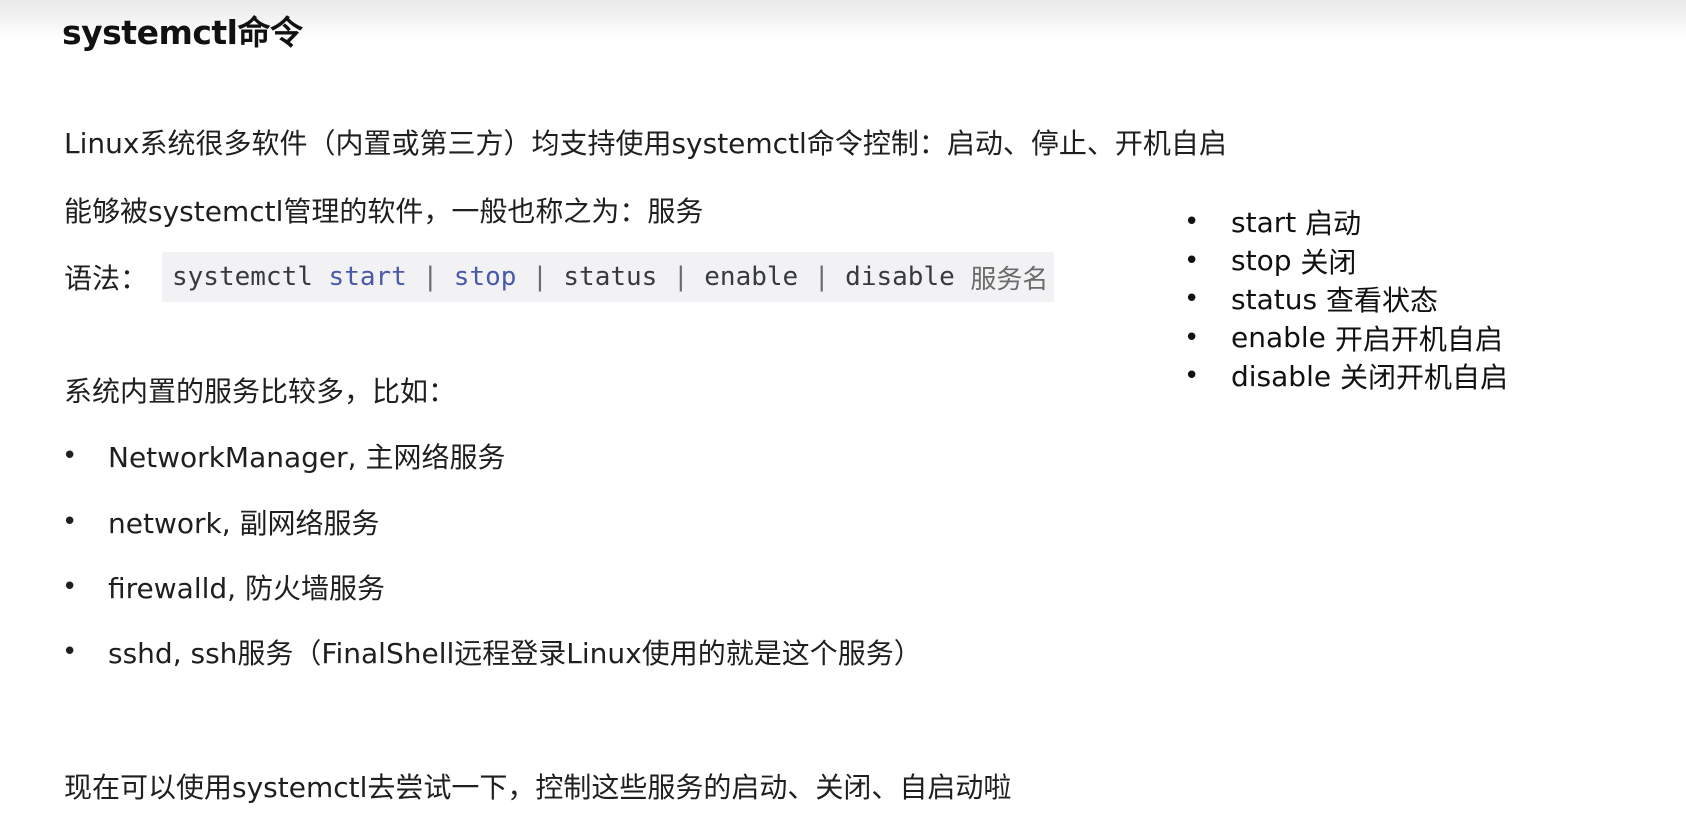 Image resolution: width=1686 pixels, height=826 pixels. I want to click on action-cmd: start, so click(1264, 222).